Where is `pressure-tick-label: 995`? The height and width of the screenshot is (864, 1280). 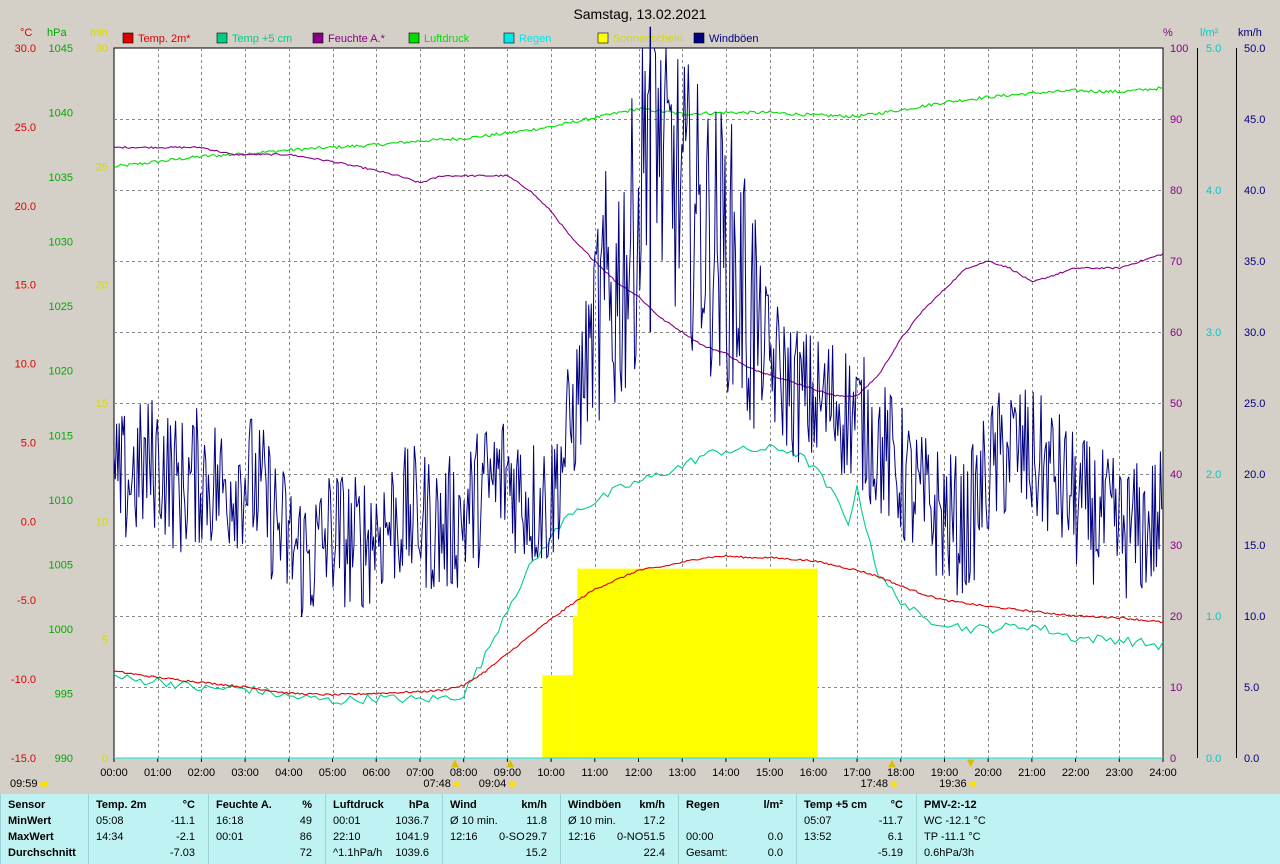 pressure-tick-label: 995 is located at coordinates (64, 694).